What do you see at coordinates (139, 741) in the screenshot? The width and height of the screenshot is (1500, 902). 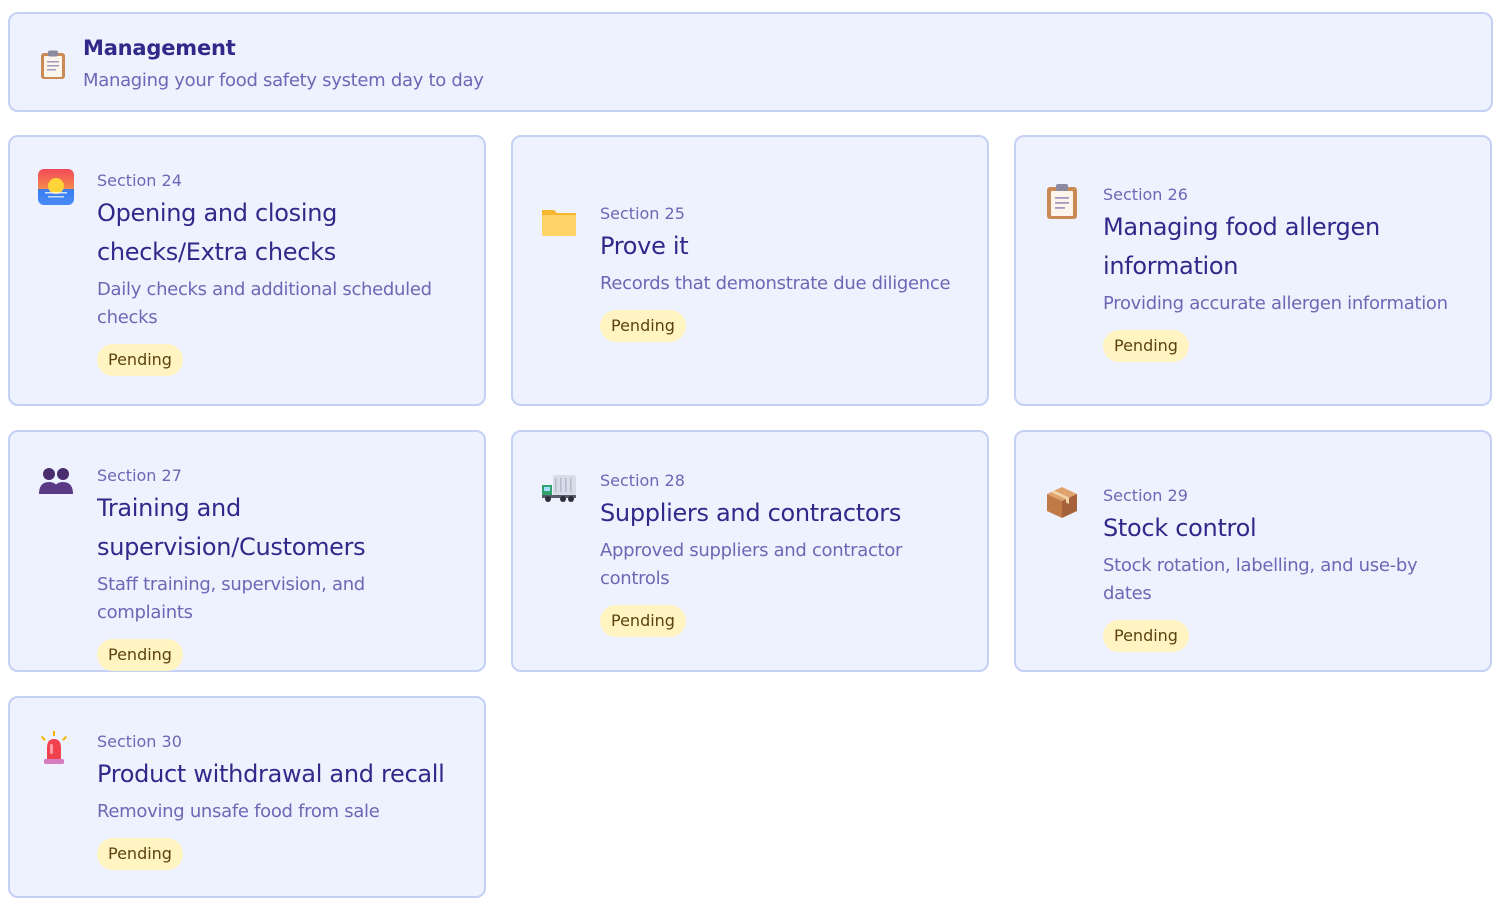 I see `section-label: Section 30` at bounding box center [139, 741].